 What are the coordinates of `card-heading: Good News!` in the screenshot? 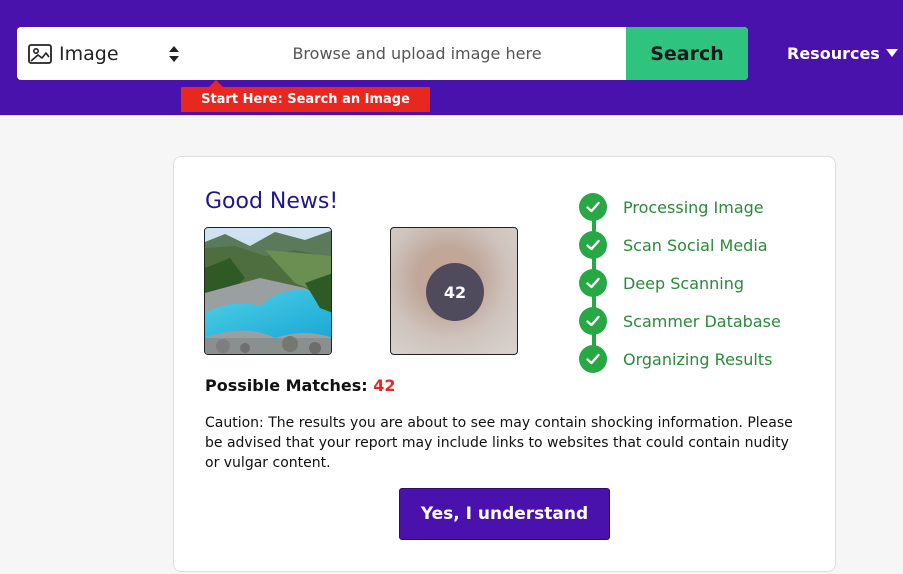 It's located at (272, 201).